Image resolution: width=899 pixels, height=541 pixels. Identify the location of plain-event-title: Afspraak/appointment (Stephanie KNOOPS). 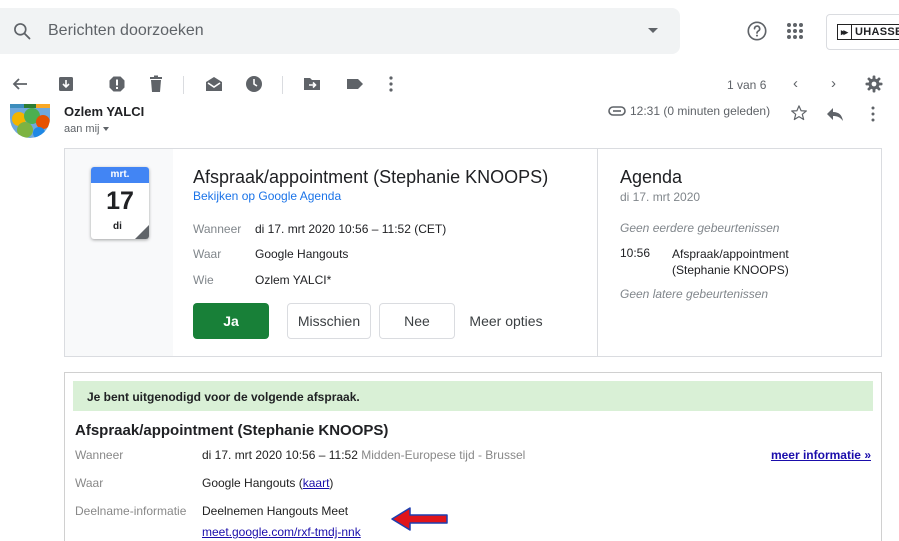
(232, 430).